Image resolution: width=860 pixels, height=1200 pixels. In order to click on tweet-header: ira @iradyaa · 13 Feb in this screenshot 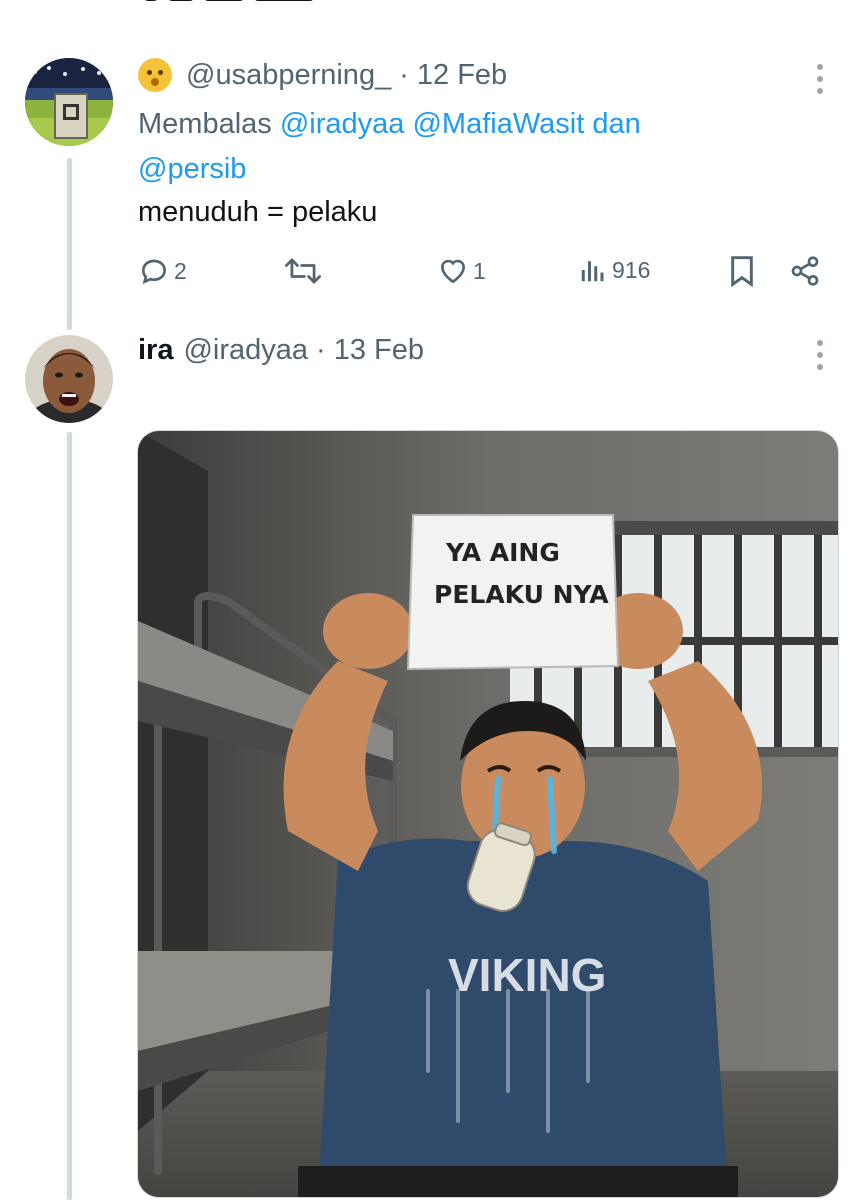, I will do `click(281, 350)`.